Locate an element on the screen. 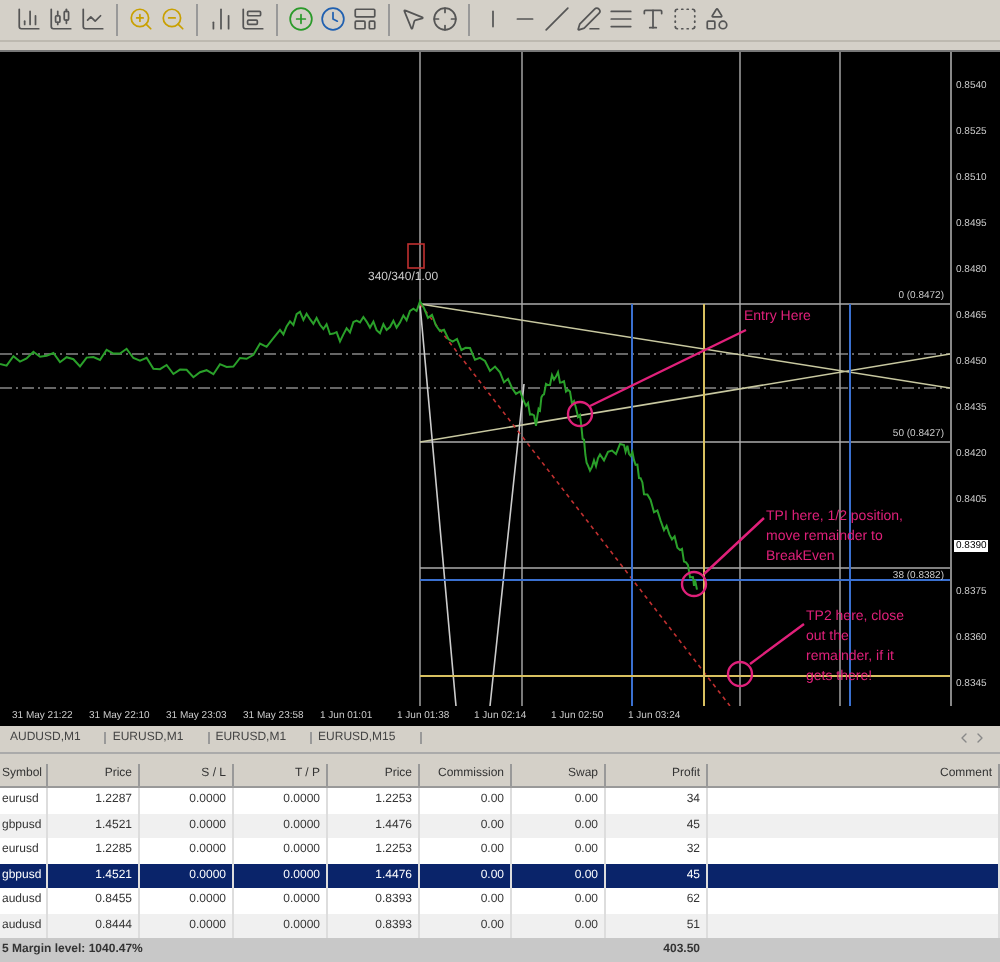 This screenshot has width=1000, height=962. text-icon is located at coordinates (653, 19).